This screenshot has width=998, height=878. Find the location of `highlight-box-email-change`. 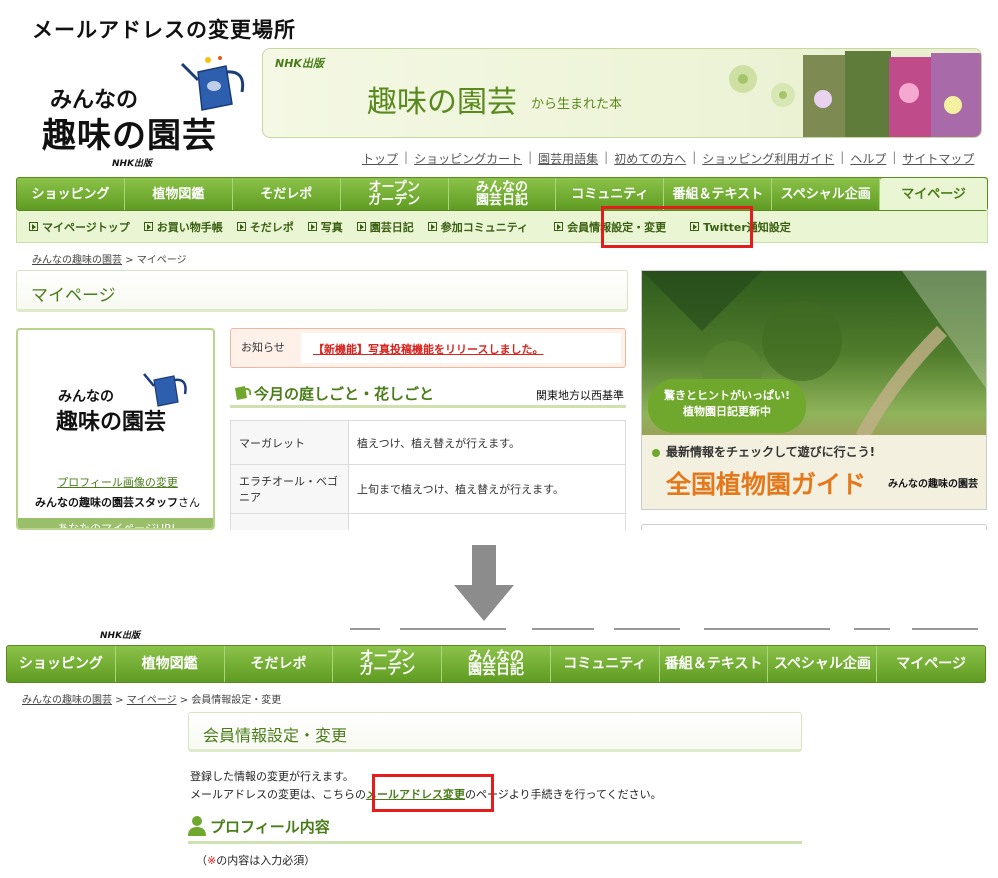

highlight-box-email-change is located at coordinates (433, 793).